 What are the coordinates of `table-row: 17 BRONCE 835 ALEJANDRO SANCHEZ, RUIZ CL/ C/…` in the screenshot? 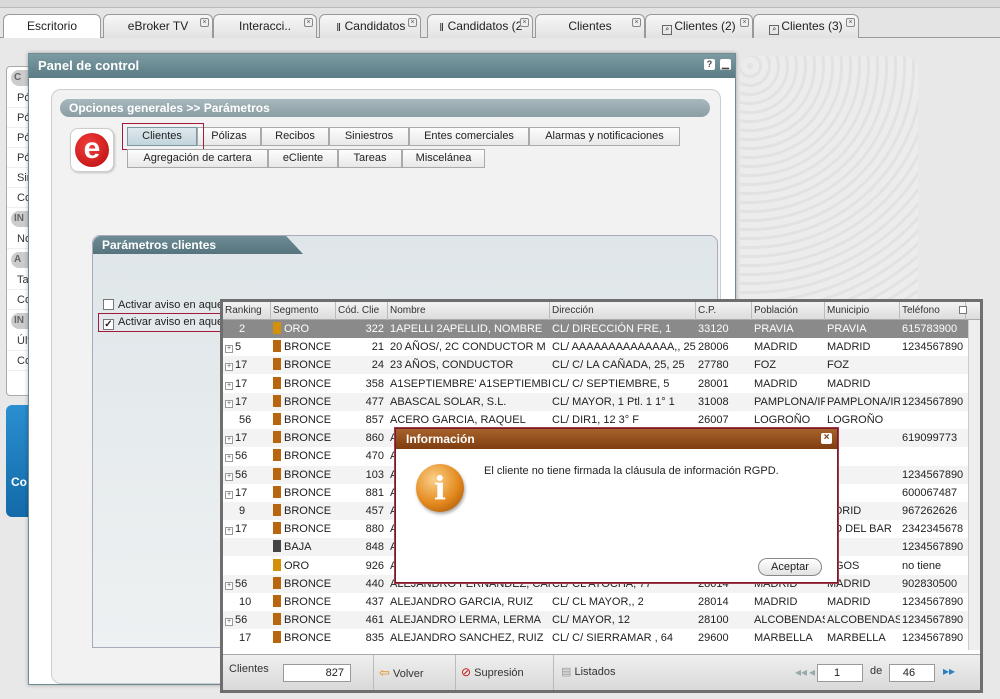 It's located at (595, 638).